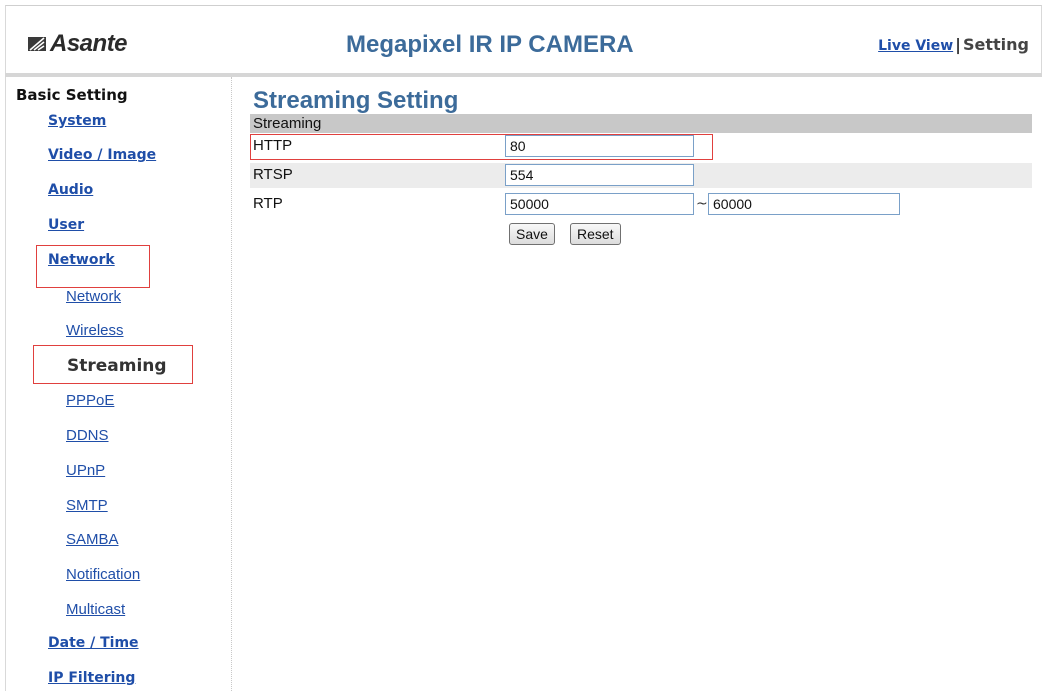  What do you see at coordinates (95, 609) in the screenshot?
I see `sidebar-sub-multicast: Multicast` at bounding box center [95, 609].